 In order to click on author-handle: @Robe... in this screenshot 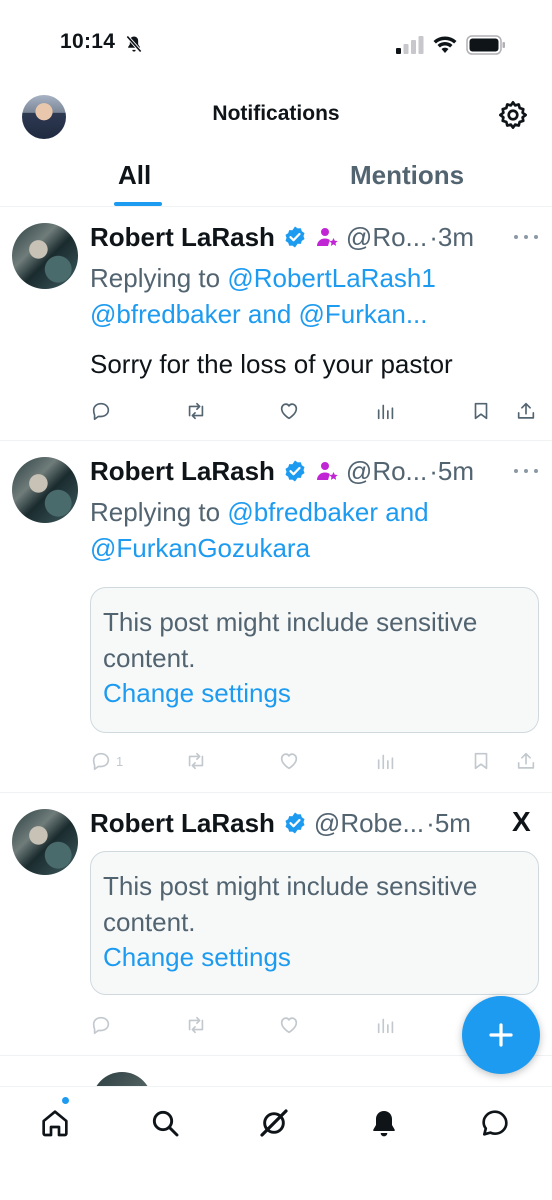, I will do `click(369, 822)`.